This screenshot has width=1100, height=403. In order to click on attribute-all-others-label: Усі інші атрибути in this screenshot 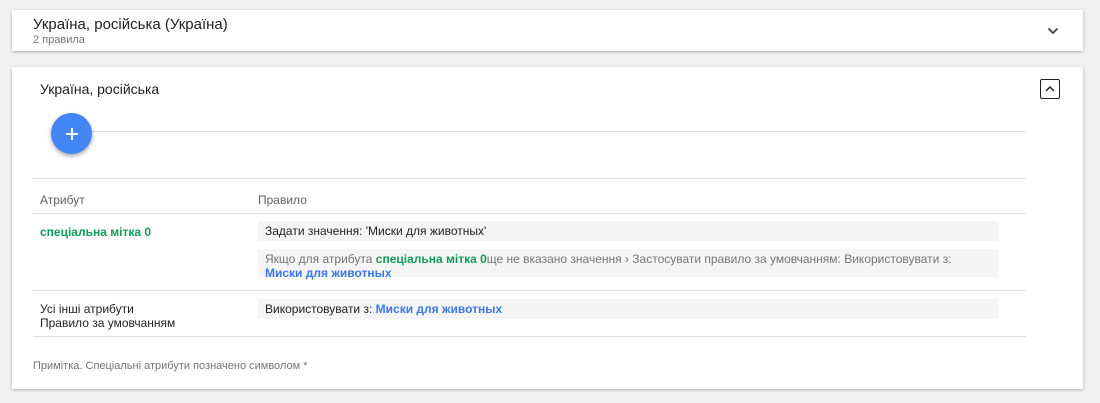, I will do `click(87, 309)`.